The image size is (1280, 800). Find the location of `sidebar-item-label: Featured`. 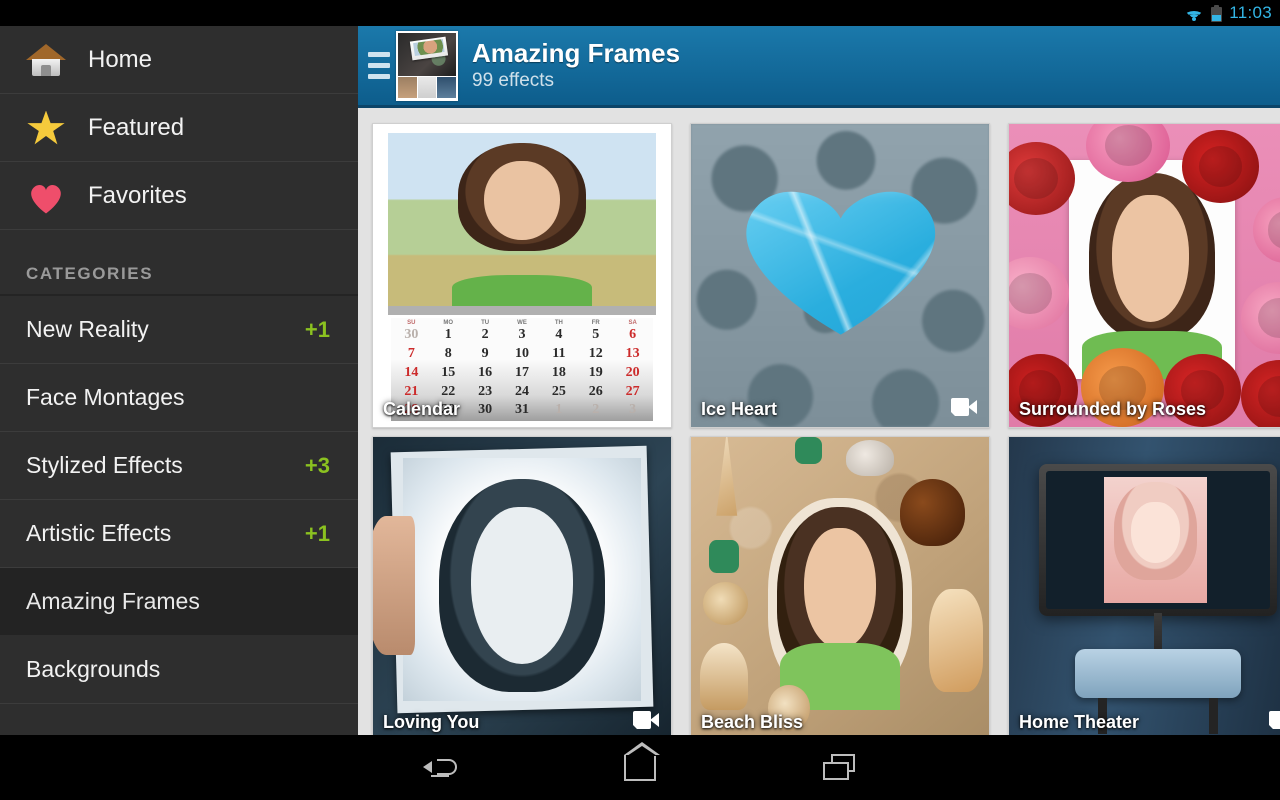

sidebar-item-label: Featured is located at coordinates (136, 127).